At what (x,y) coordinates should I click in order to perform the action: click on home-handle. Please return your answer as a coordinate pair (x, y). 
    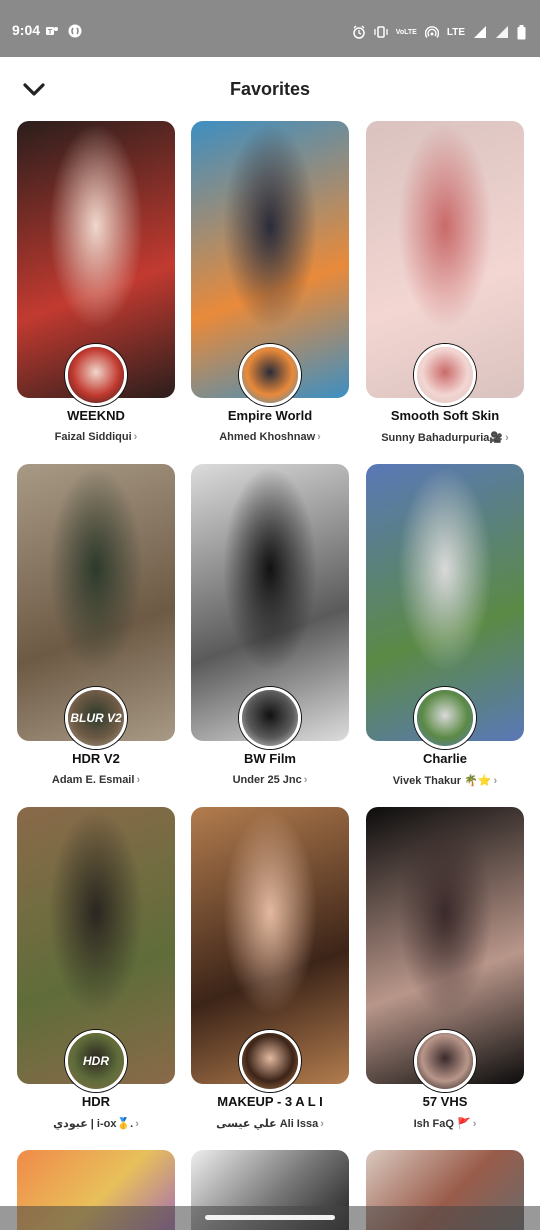
    Looking at the image, I should click on (270, 1217).